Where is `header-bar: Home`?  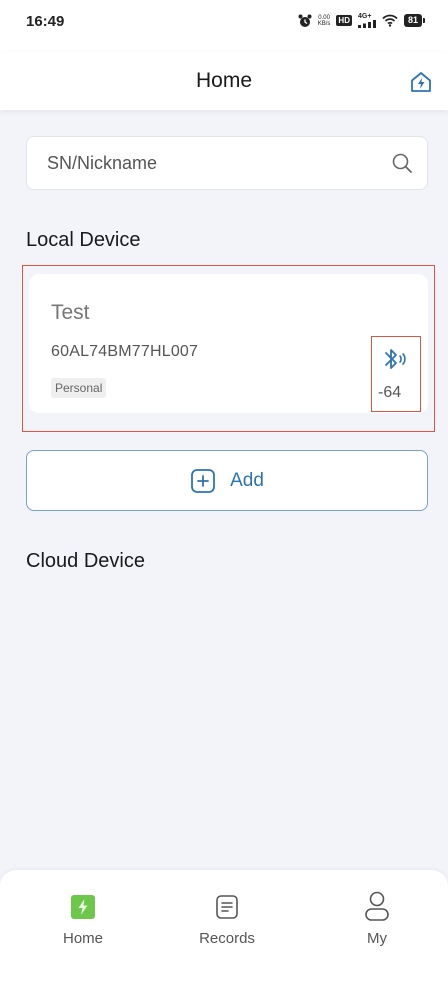 header-bar: Home is located at coordinates (224, 81).